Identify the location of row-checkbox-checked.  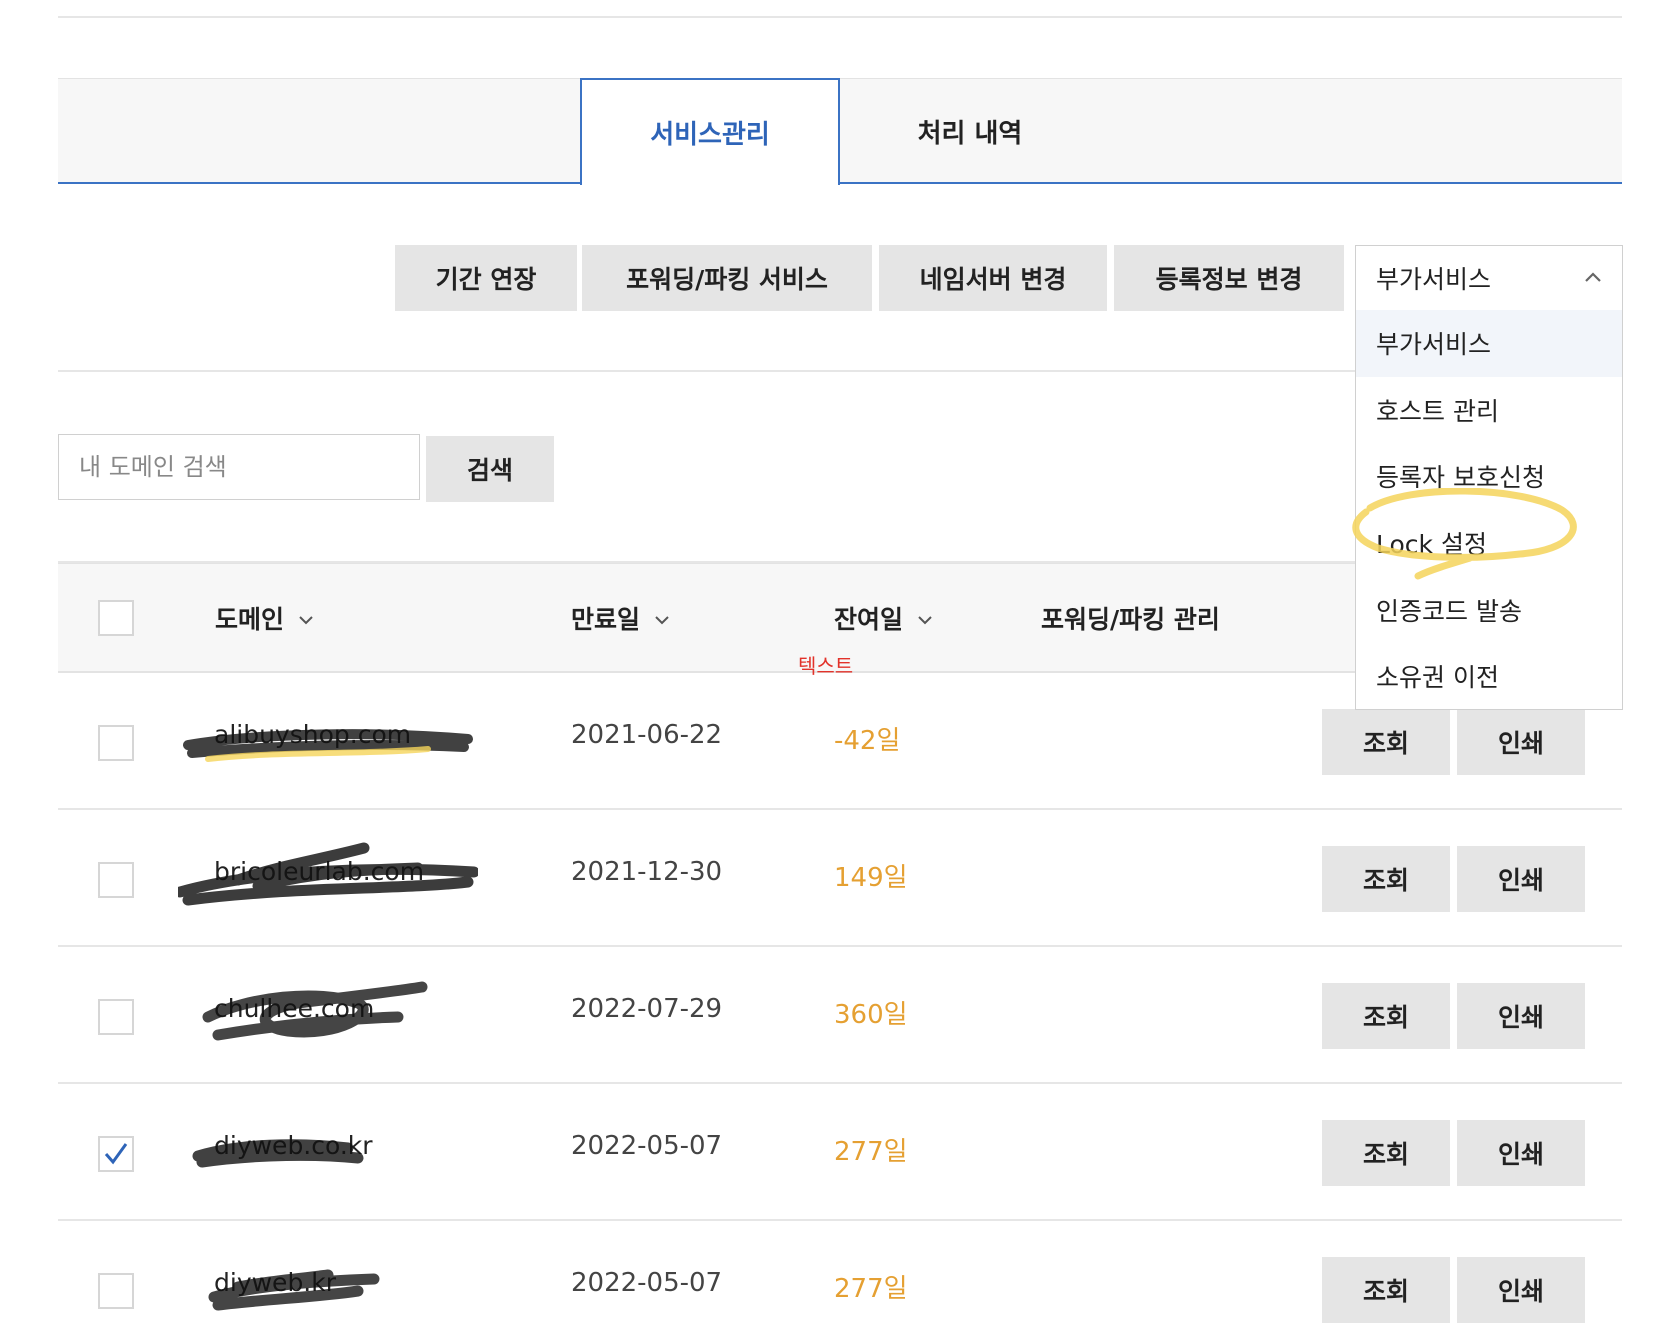
(116, 1154).